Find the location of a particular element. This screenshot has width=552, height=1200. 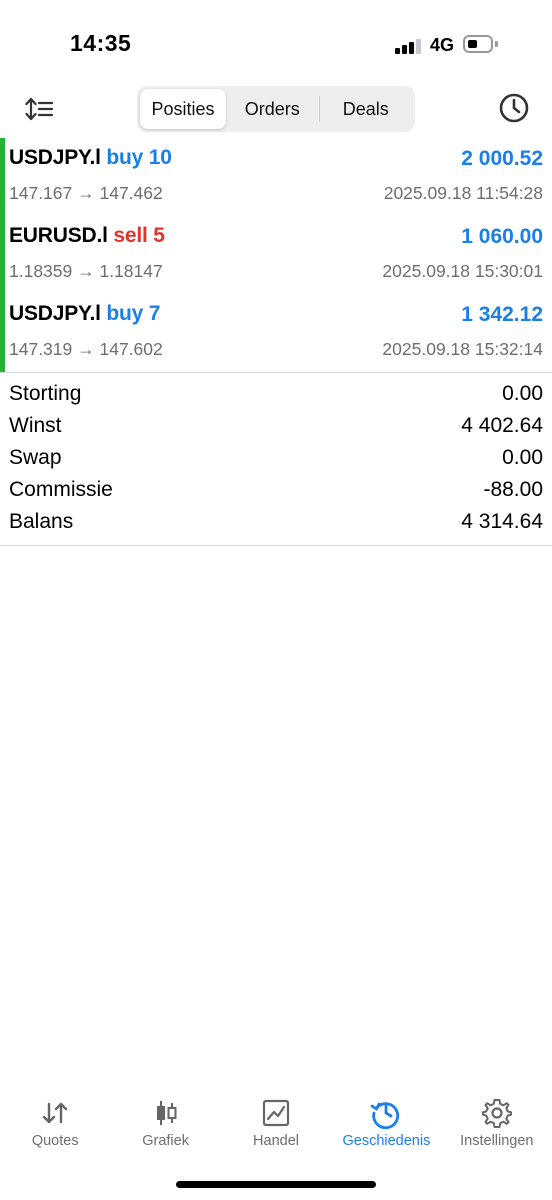

summary-row-balans: Balans 4 314.64 is located at coordinates (276, 524).